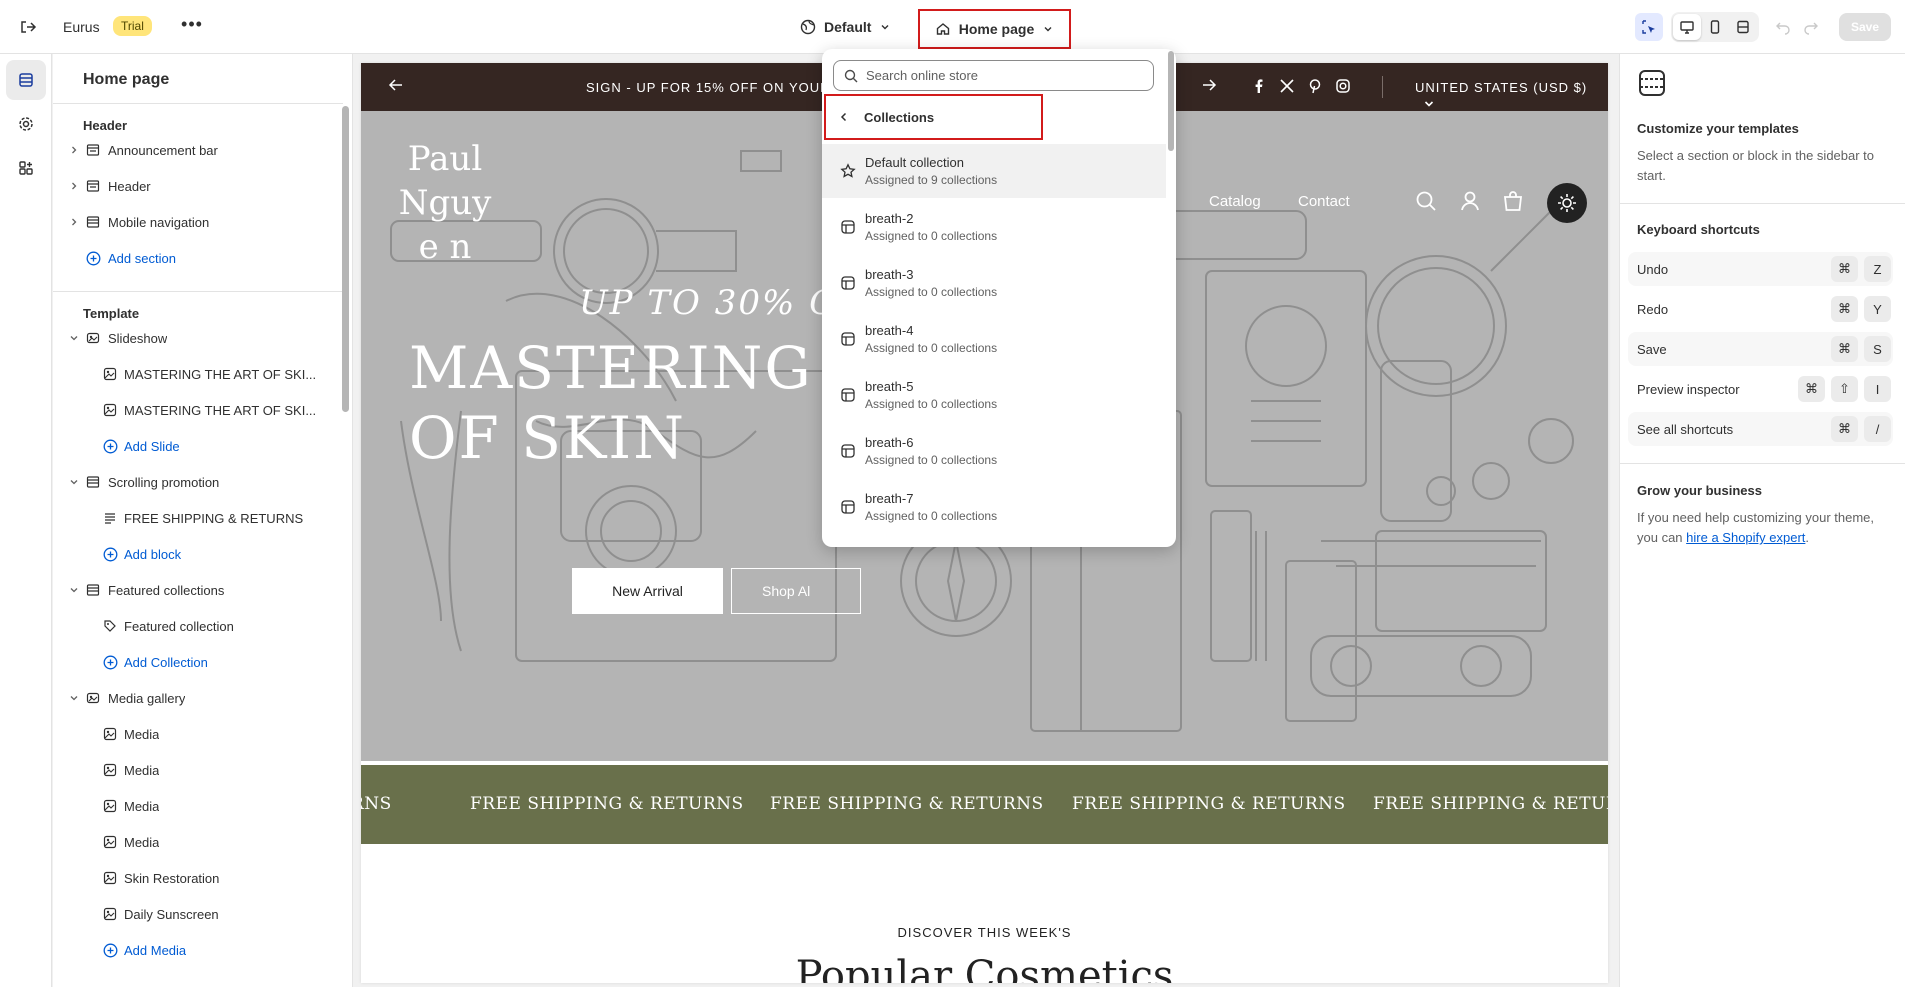  I want to click on sidebar-block-media: Daily Sunscreen, so click(195, 914).